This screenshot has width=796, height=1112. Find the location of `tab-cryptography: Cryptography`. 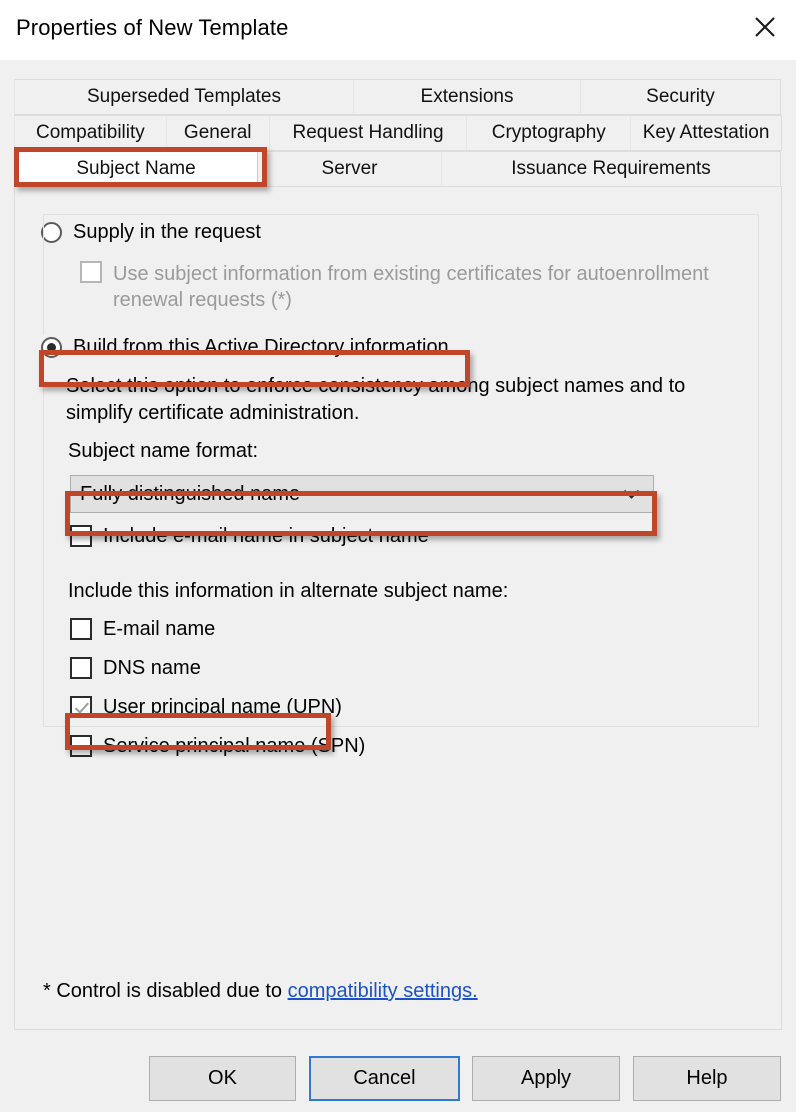

tab-cryptography: Cryptography is located at coordinates (549, 133).